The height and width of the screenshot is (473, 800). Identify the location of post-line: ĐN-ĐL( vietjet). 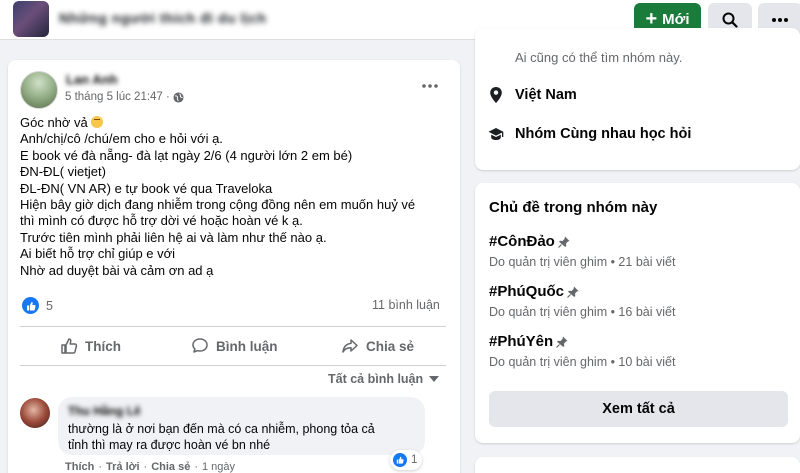
(63, 172).